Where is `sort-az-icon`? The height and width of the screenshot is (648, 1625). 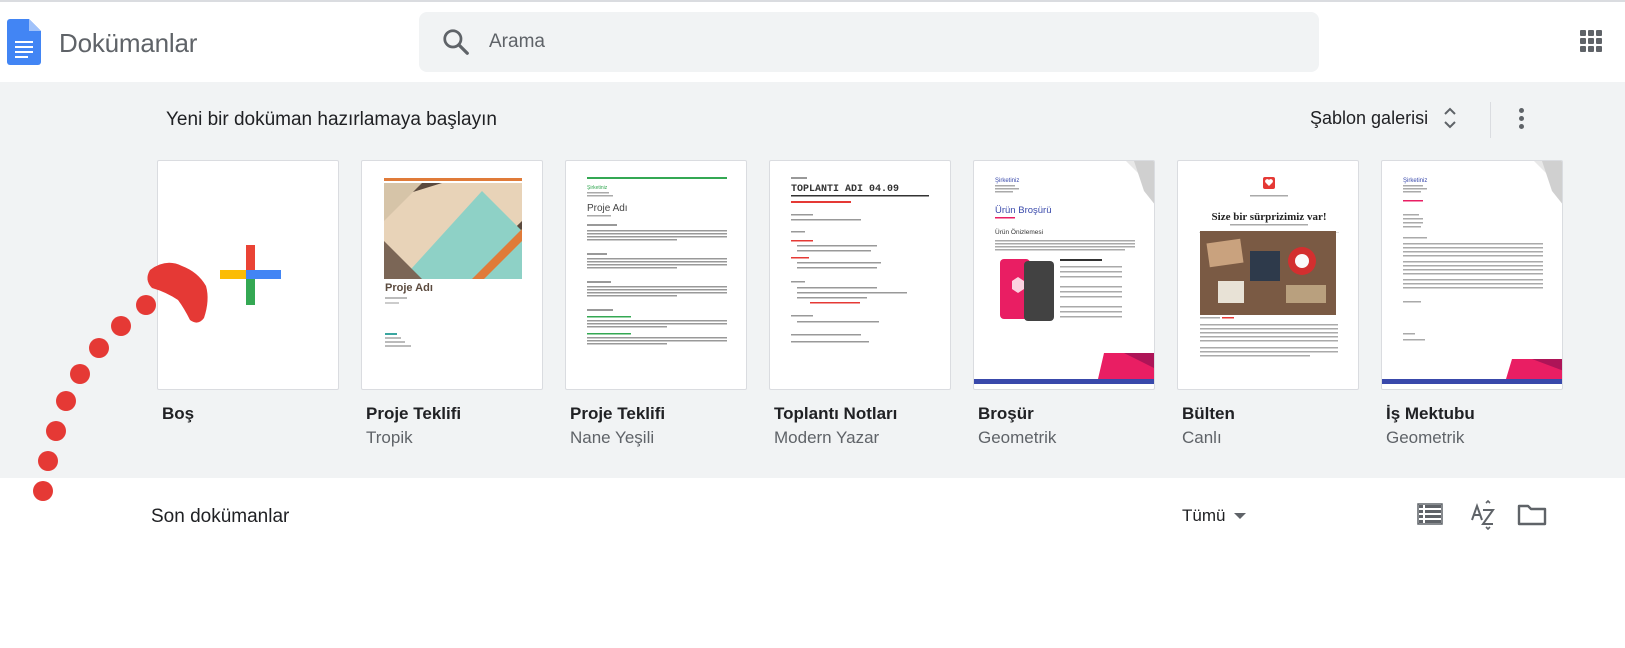 sort-az-icon is located at coordinates (1482, 514).